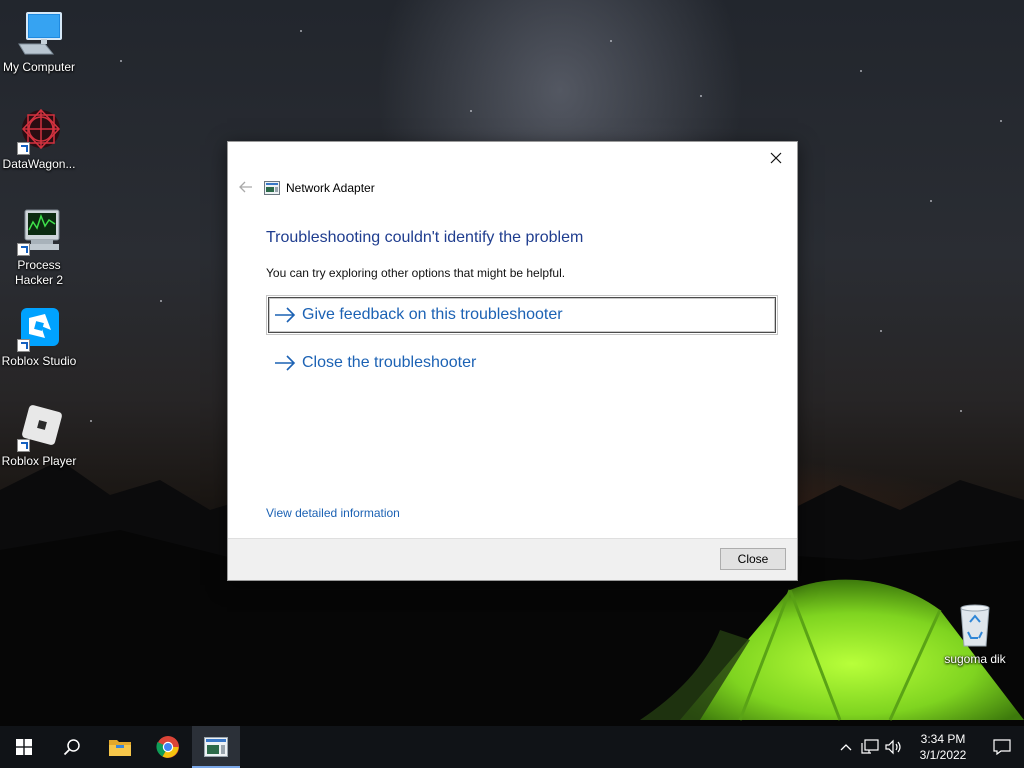 The image size is (1024, 768). I want to click on volume-icon, so click(893, 747).